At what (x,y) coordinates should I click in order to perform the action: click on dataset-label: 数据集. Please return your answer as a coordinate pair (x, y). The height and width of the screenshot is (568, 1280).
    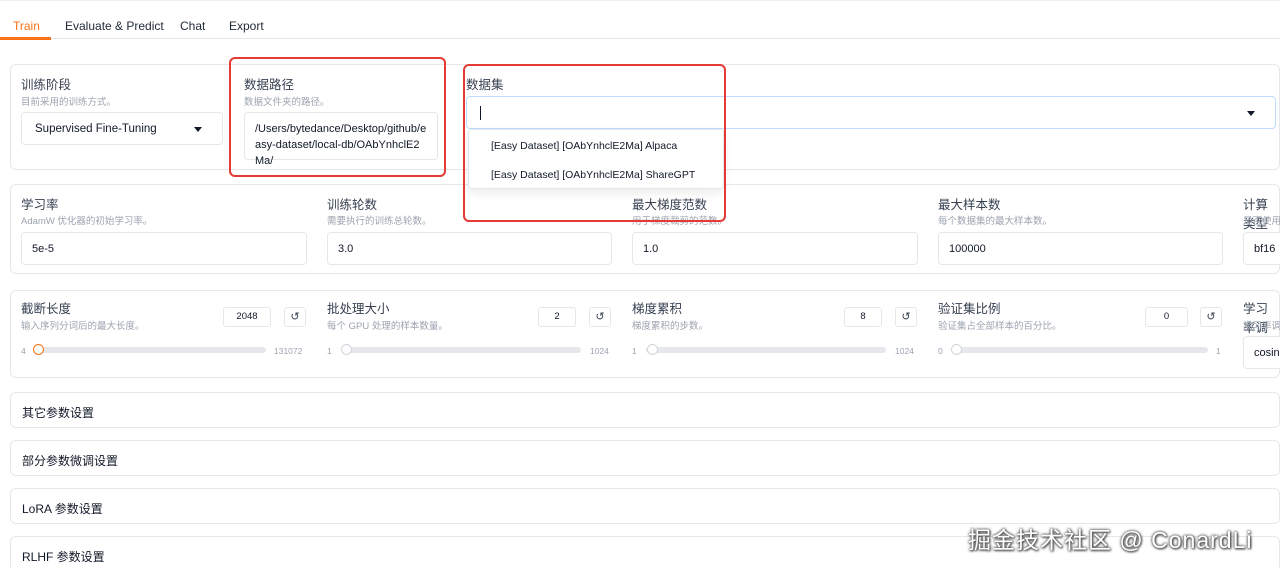
    Looking at the image, I should click on (485, 85).